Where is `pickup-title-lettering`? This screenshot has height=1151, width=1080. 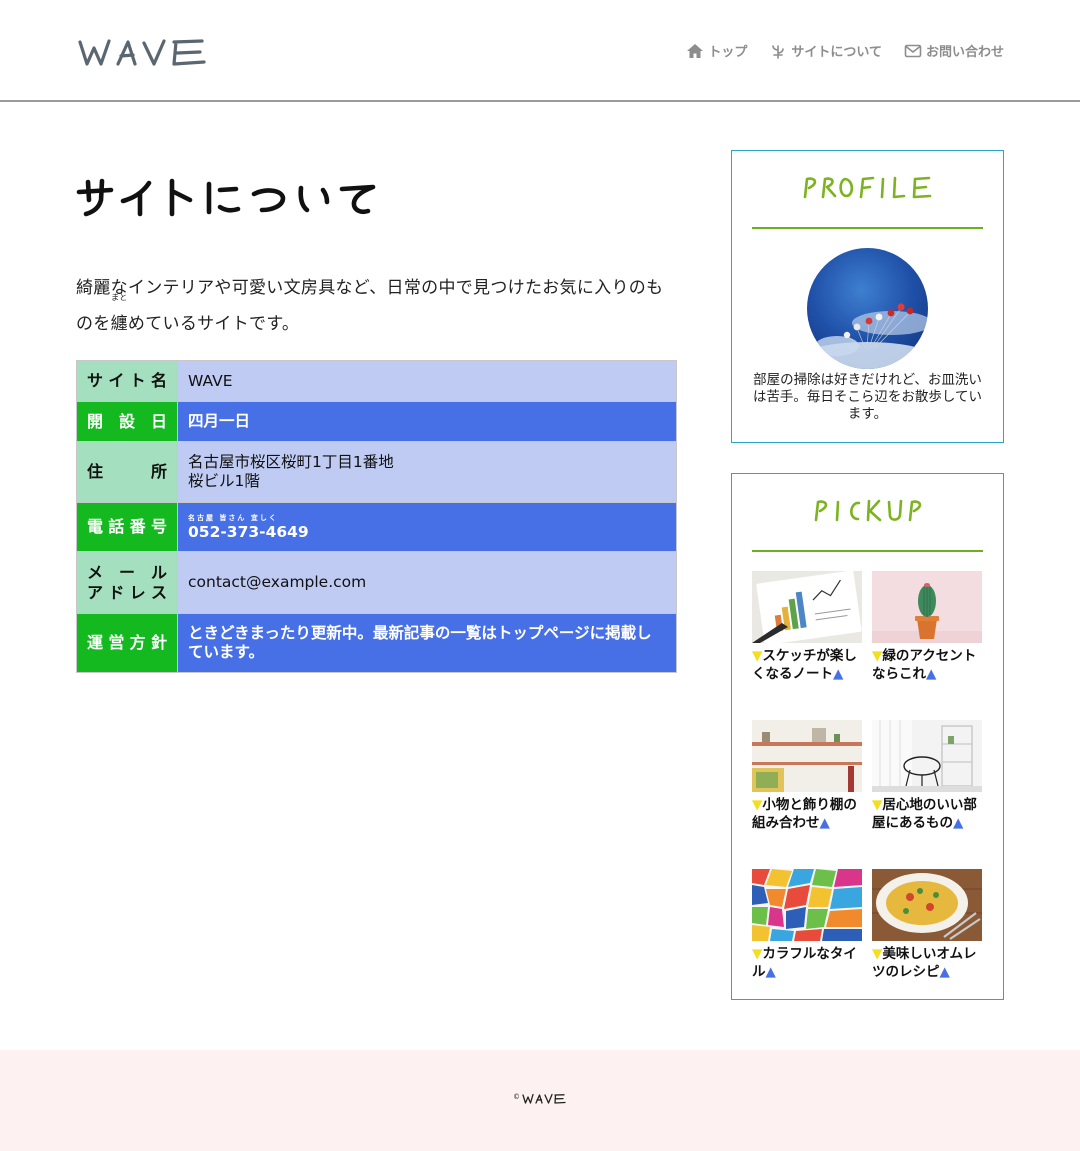
pickup-title-lettering is located at coordinates (867, 510).